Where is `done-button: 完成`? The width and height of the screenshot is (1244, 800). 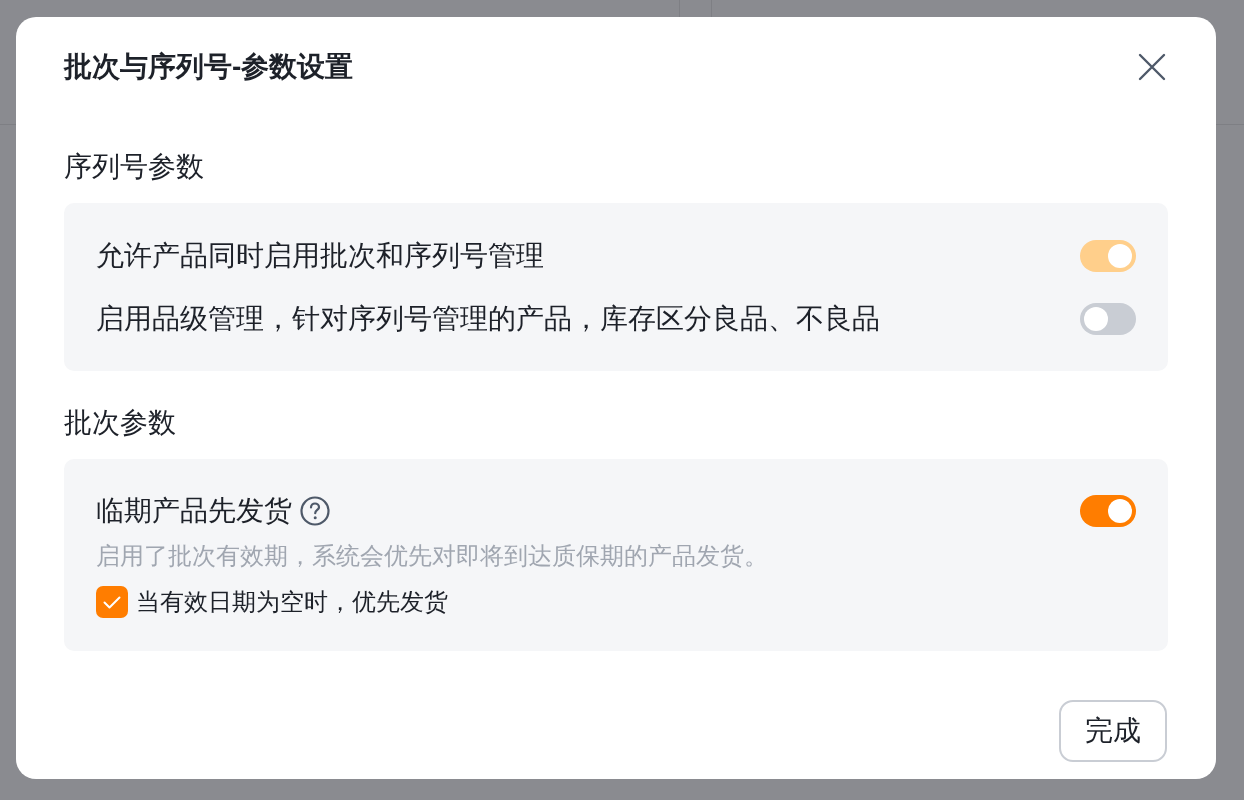
done-button: 完成 is located at coordinates (1113, 731).